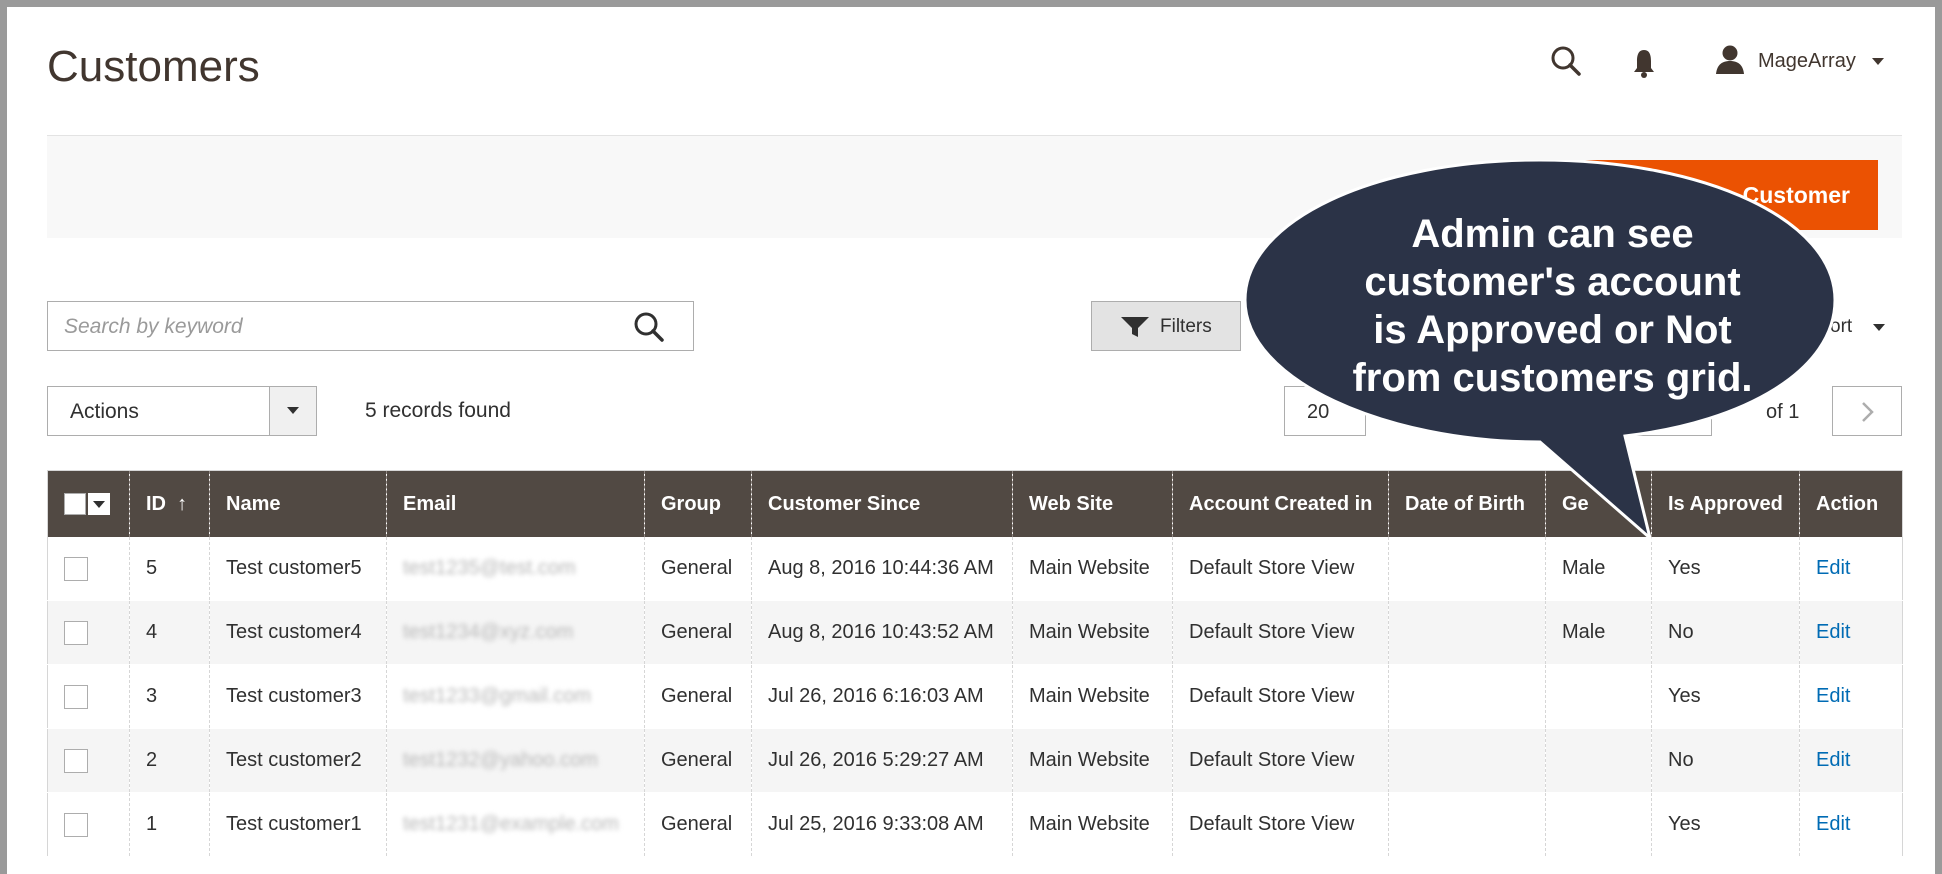 The width and height of the screenshot is (1942, 874). Describe the element at coordinates (515, 696) in the screenshot. I see `cell-email: test1233@gmail.com` at that location.